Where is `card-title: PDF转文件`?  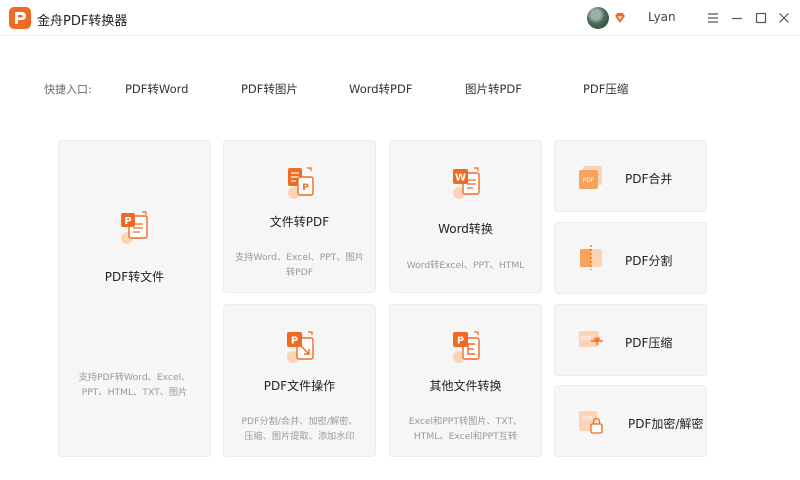
card-title: PDF转文件 is located at coordinates (134, 277).